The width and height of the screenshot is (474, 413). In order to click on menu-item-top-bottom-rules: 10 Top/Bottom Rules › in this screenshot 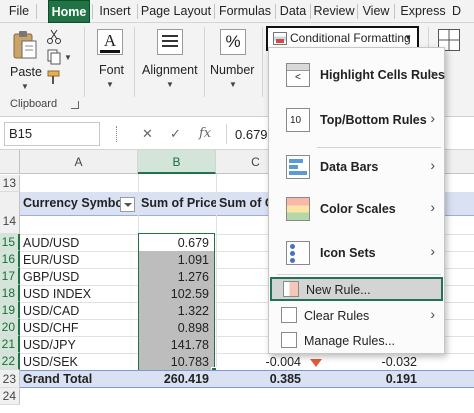, I will do `click(356, 120)`.